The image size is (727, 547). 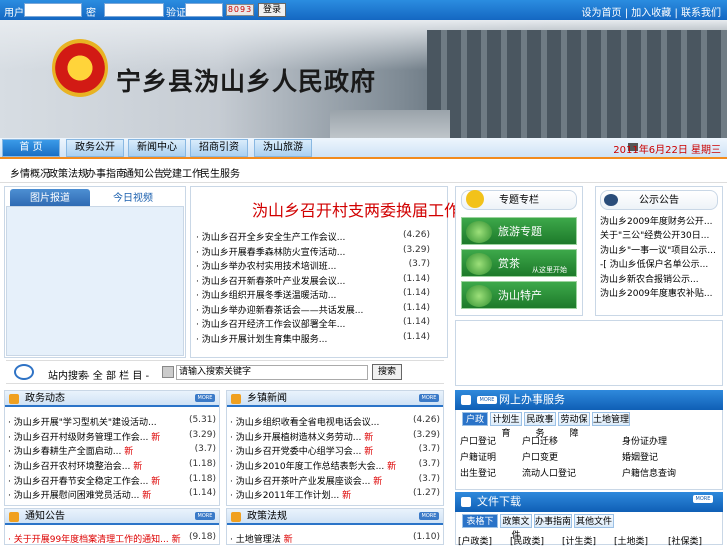 What do you see at coordinates (594, 521) in the screenshot?
I see `tab-other-files: 其他文件` at bounding box center [594, 521].